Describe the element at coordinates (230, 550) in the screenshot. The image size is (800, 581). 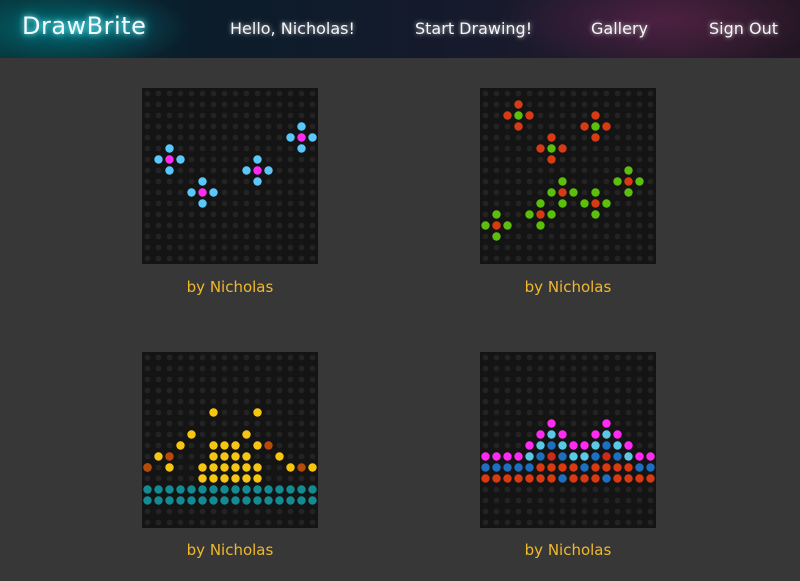
I see `drawing-caption-3: by Nicholas` at that location.